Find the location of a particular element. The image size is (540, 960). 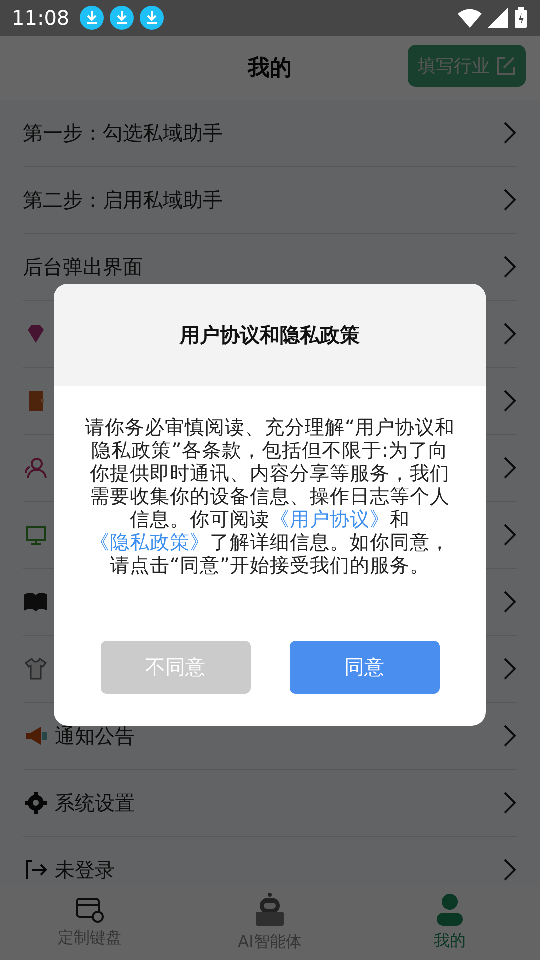

menu-item: 未登录 is located at coordinates (276, 870).